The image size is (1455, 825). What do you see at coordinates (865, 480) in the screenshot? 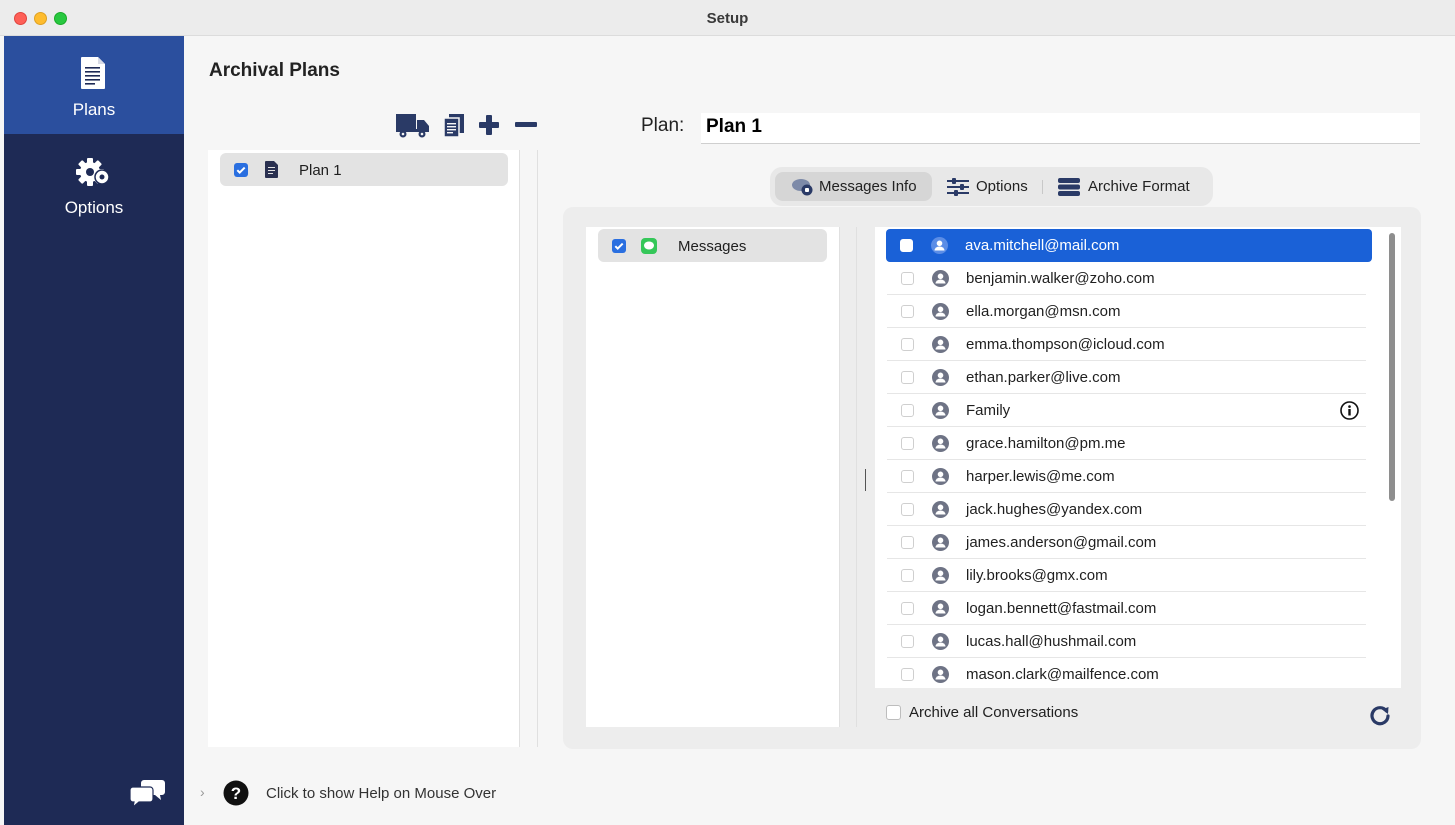
I see `pane-splitter` at bounding box center [865, 480].